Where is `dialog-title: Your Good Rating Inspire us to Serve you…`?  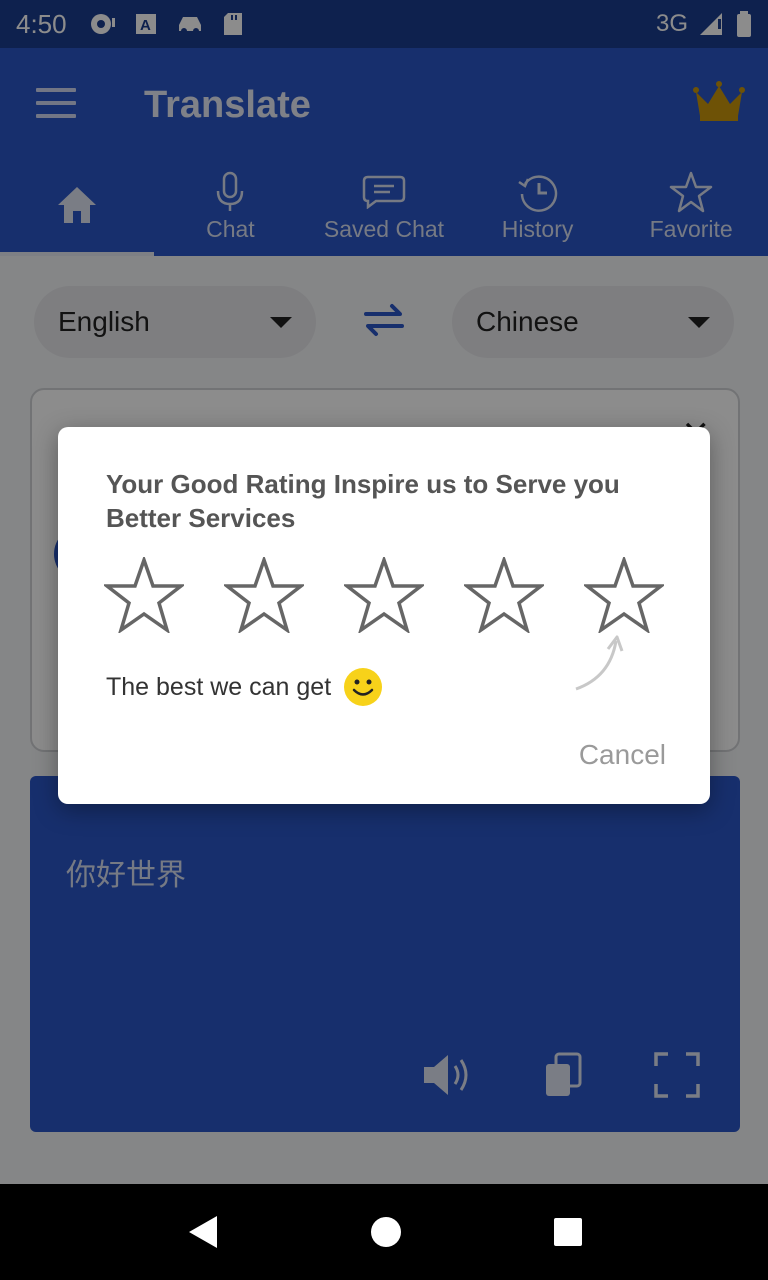 dialog-title: Your Good Rating Inspire us to Serve you… is located at coordinates (363, 501).